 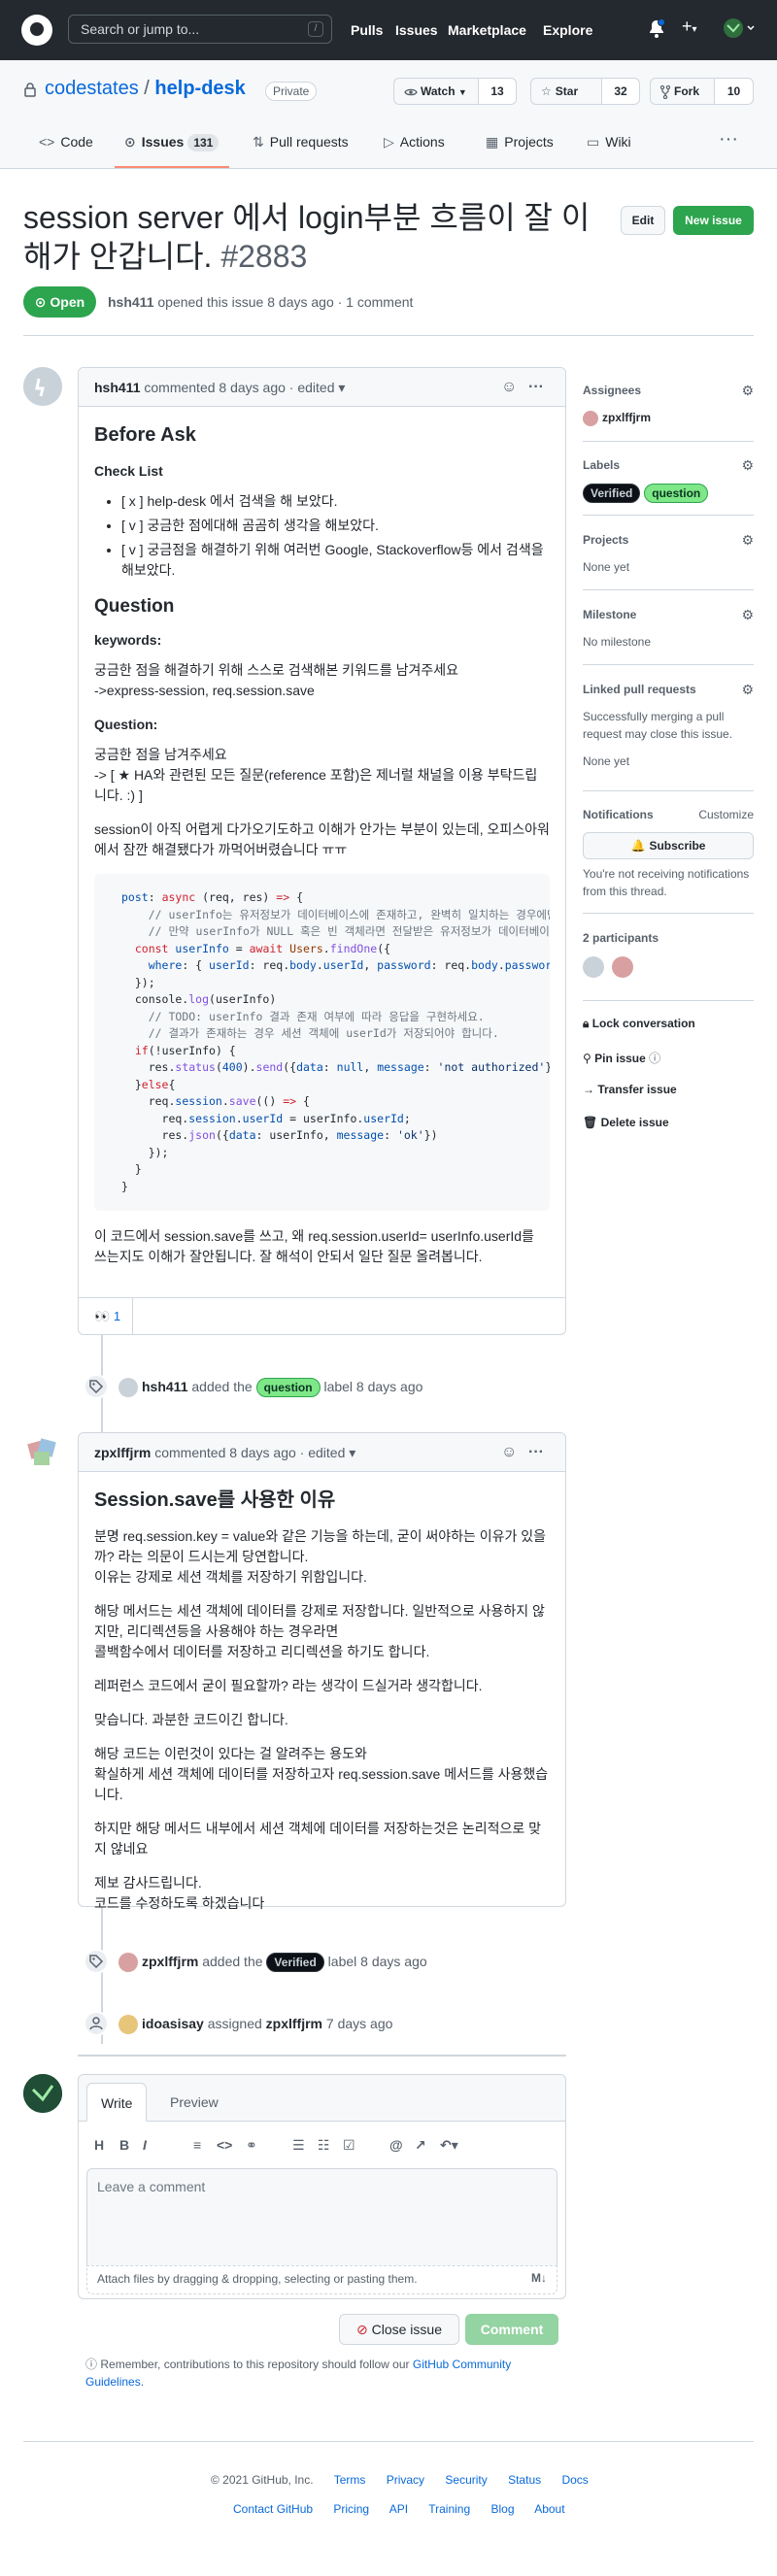 I want to click on footer-link: Blog, so click(x=502, y=2509).